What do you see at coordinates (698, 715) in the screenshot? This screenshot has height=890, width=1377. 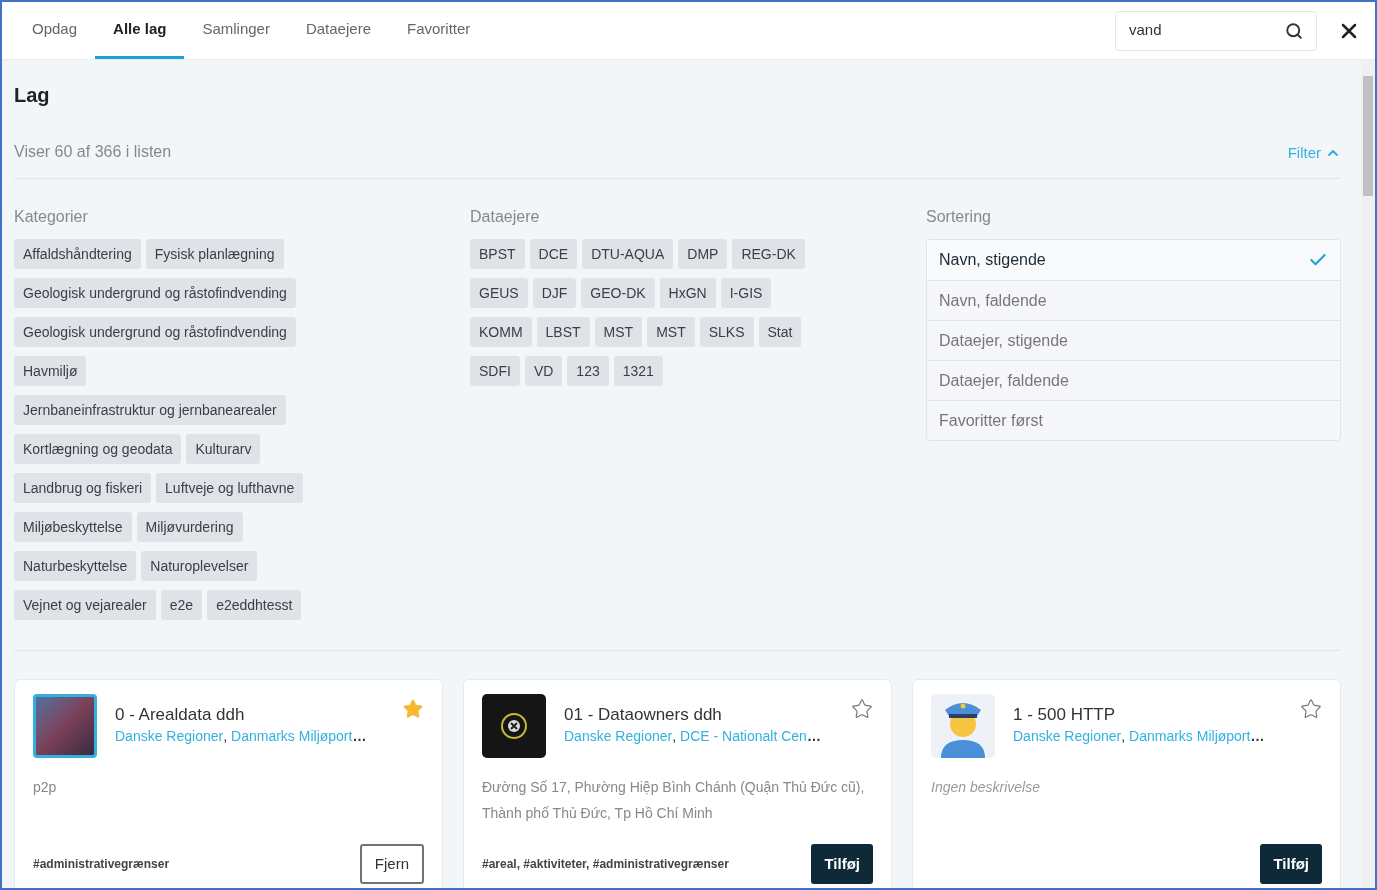 I see `layer-title: 01 - Dataowners ddh` at bounding box center [698, 715].